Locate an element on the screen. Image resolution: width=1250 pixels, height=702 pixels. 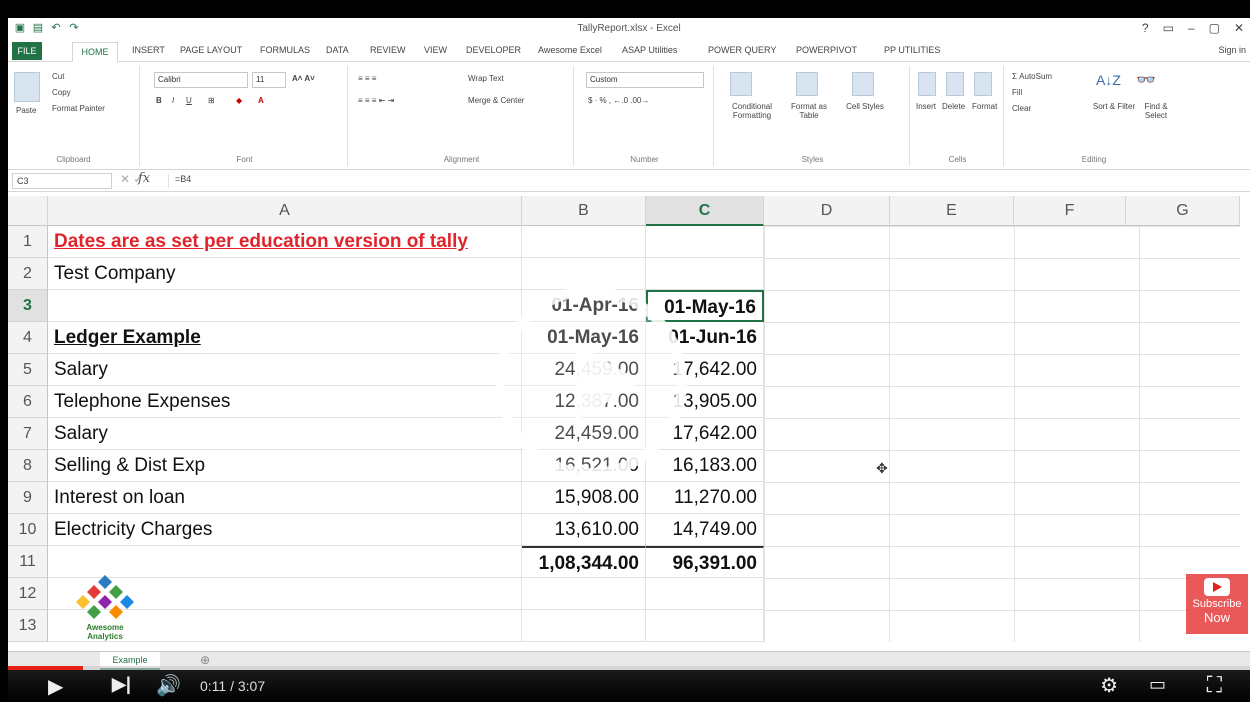
tab-page-layout: PAGE LAYOUT is located at coordinates (211, 50).